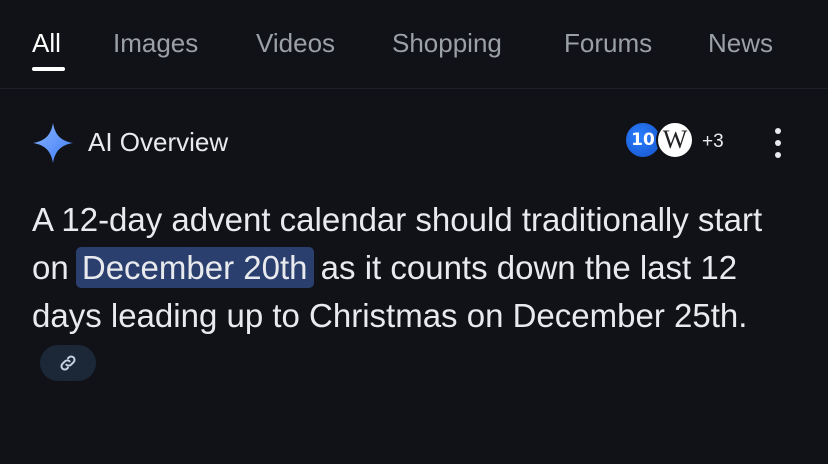 This screenshot has height=464, width=828. I want to click on sources-button: 10 W +3, so click(683, 141).